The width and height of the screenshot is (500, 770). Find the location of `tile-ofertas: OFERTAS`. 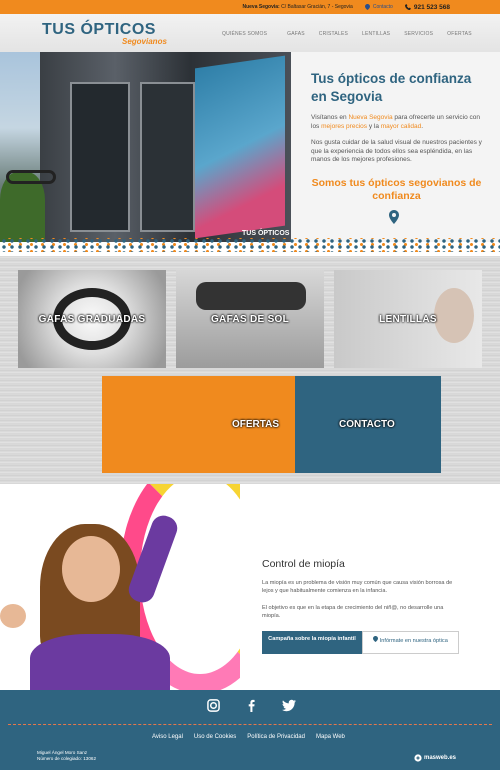

tile-ofertas: OFERTAS is located at coordinates (198, 424).